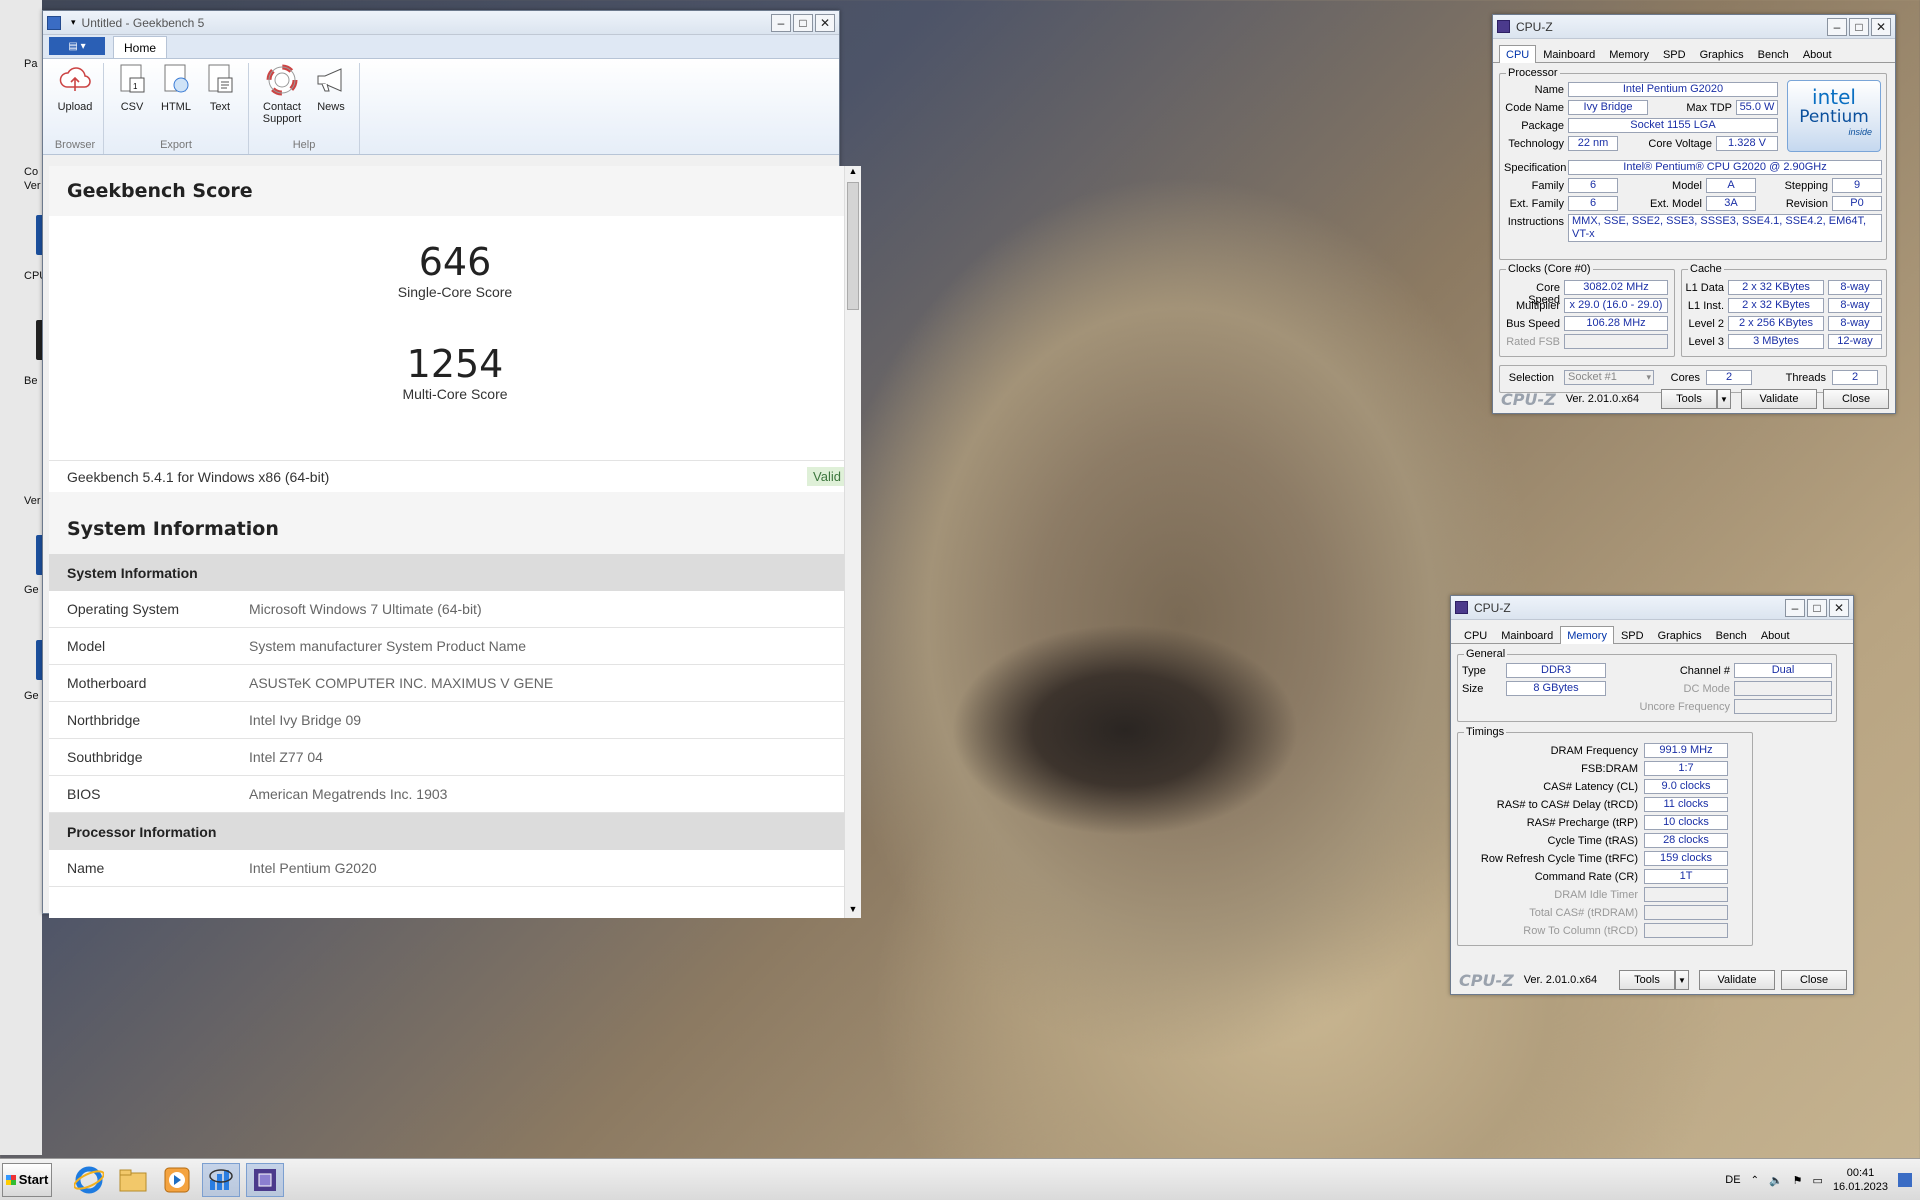 The image size is (1920, 1200). I want to click on timing-label: Row Refresh Cycle Time (tRFC), so click(1559, 859).